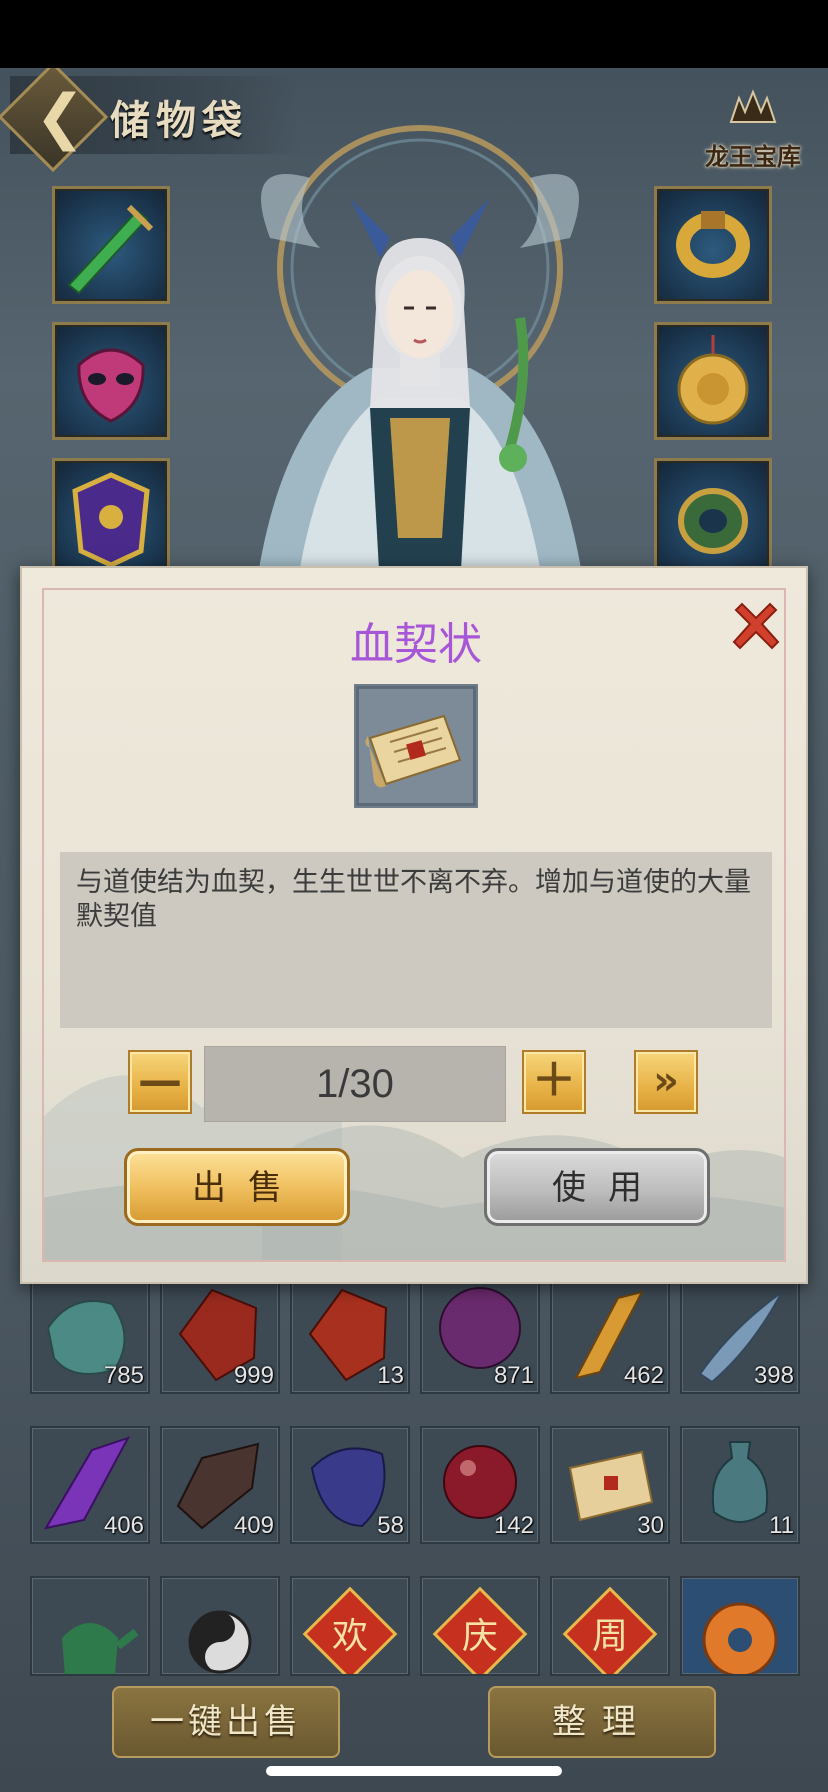 The width and height of the screenshot is (828, 1792). Describe the element at coordinates (123, 1525) in the screenshot. I see `item-count: 406` at that location.